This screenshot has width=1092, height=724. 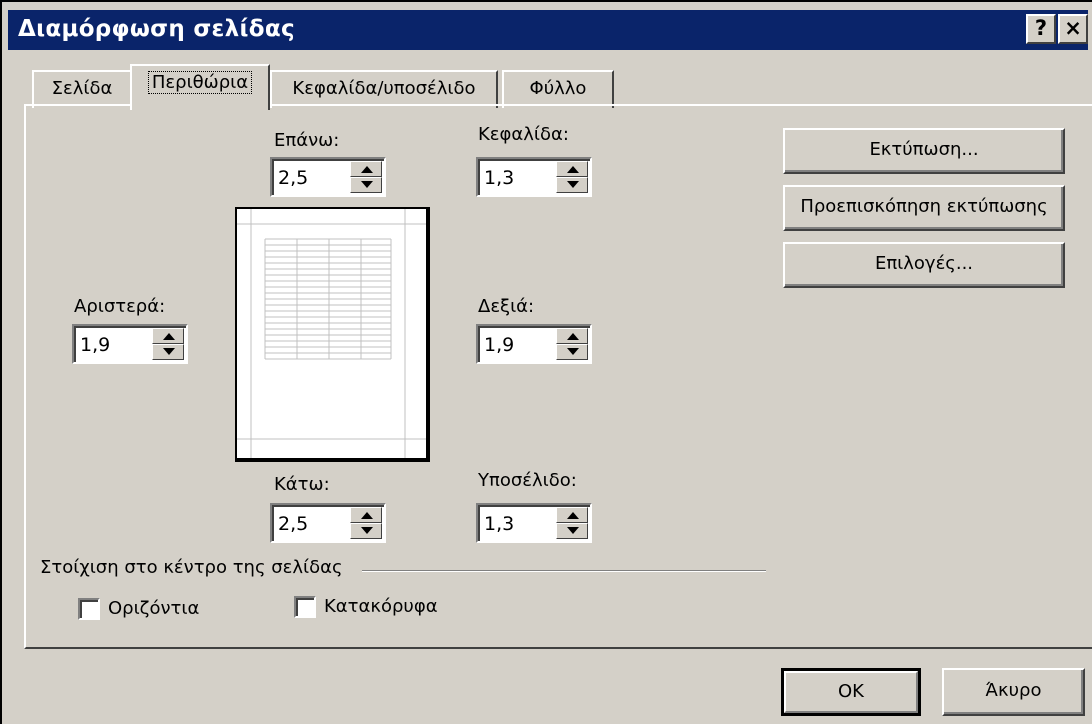 What do you see at coordinates (328, 177) in the screenshot?
I see `top-margin-spinner: 2,5` at bounding box center [328, 177].